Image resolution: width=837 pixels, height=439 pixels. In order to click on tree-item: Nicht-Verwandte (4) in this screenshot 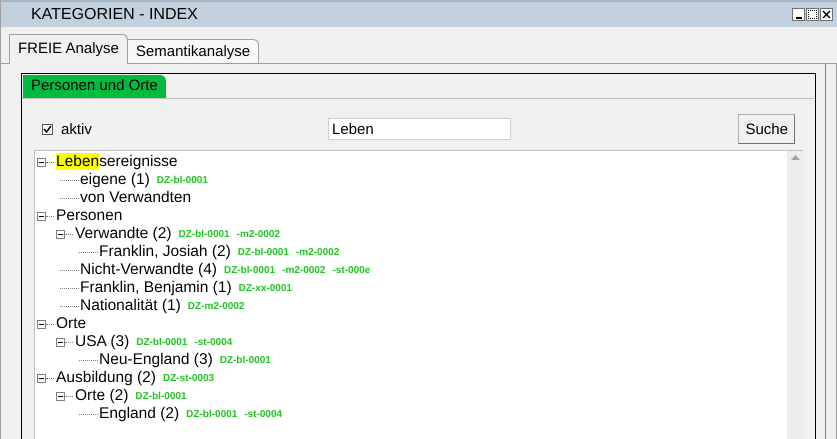, I will do `click(148, 270)`.